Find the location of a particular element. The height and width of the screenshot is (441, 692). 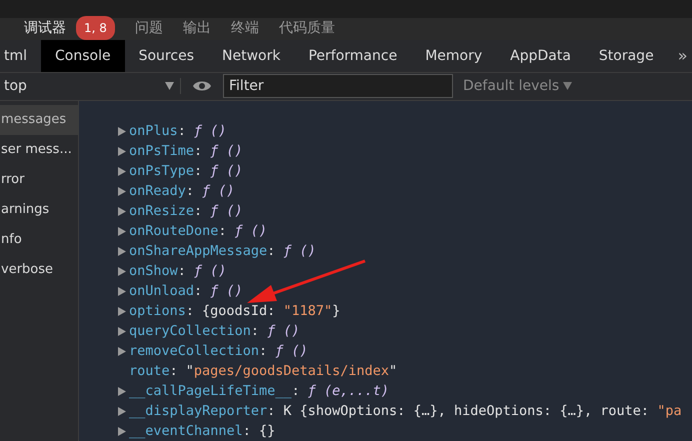

property-key: onUnload is located at coordinates (161, 291).